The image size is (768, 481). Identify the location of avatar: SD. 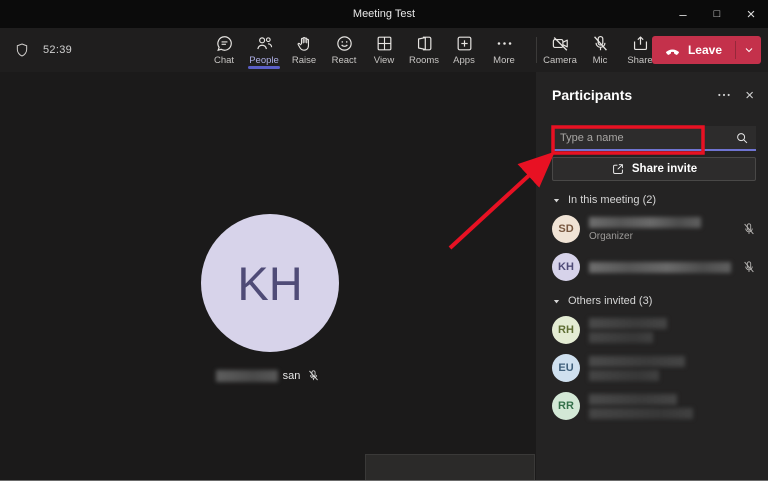
(566, 229).